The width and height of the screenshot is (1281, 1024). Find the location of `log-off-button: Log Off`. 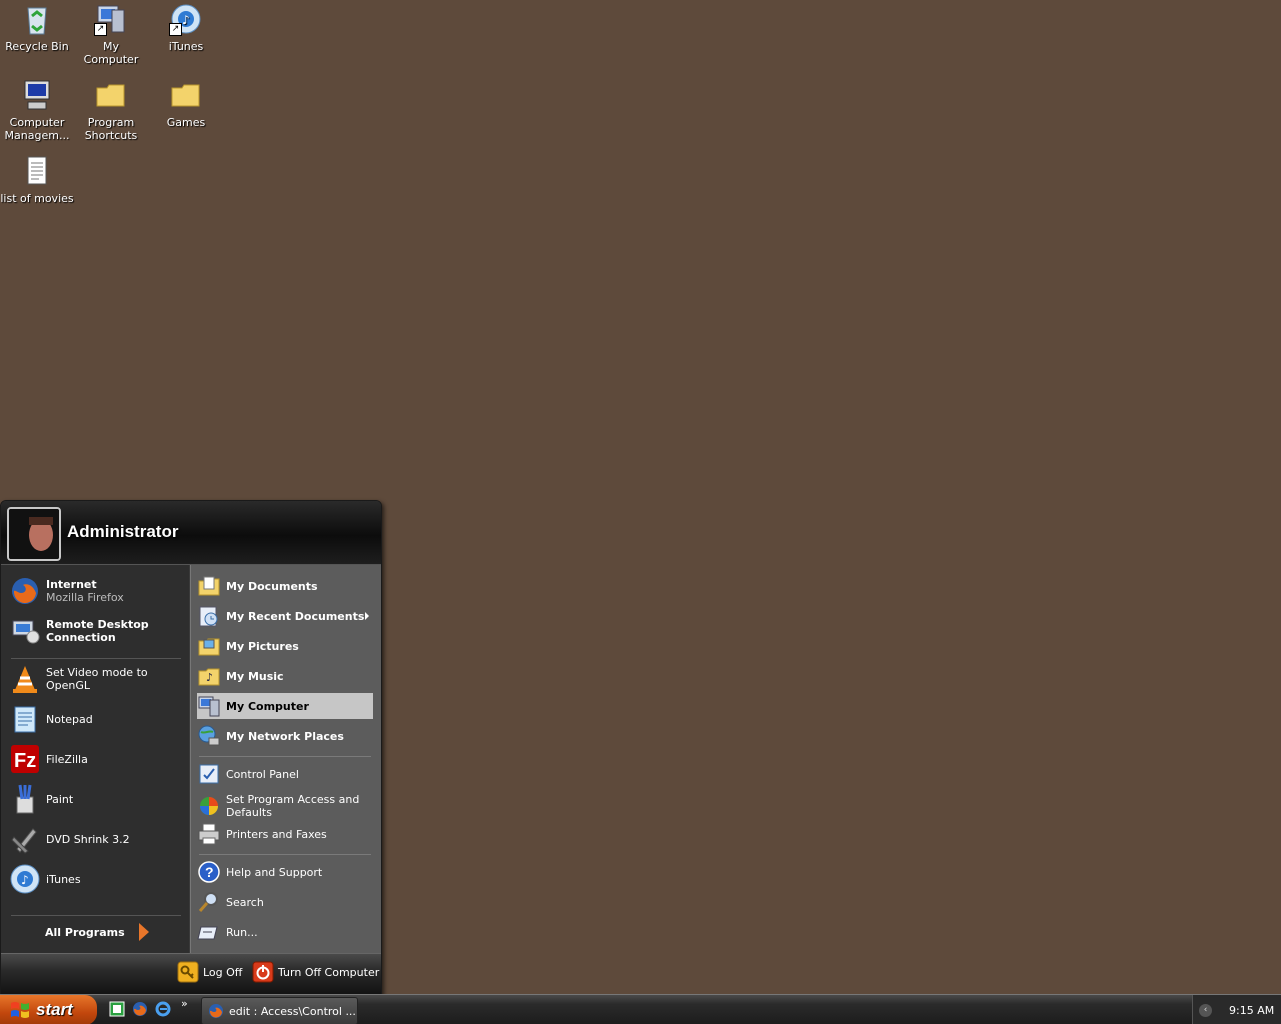

log-off-button: Log Off is located at coordinates (209, 972).